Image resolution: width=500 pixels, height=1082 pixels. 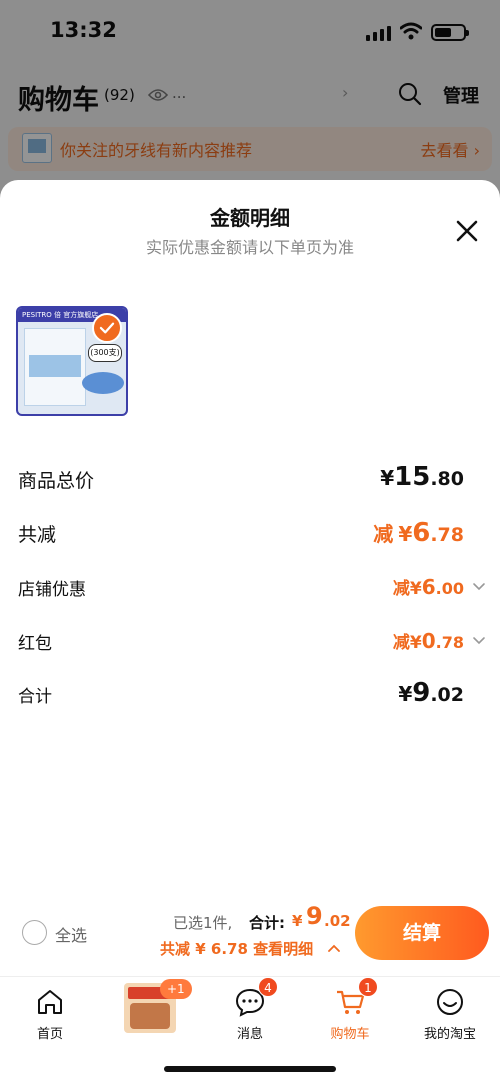 What do you see at coordinates (422, 477) in the screenshot?
I see `total-price-value: ¥15.80` at bounding box center [422, 477].